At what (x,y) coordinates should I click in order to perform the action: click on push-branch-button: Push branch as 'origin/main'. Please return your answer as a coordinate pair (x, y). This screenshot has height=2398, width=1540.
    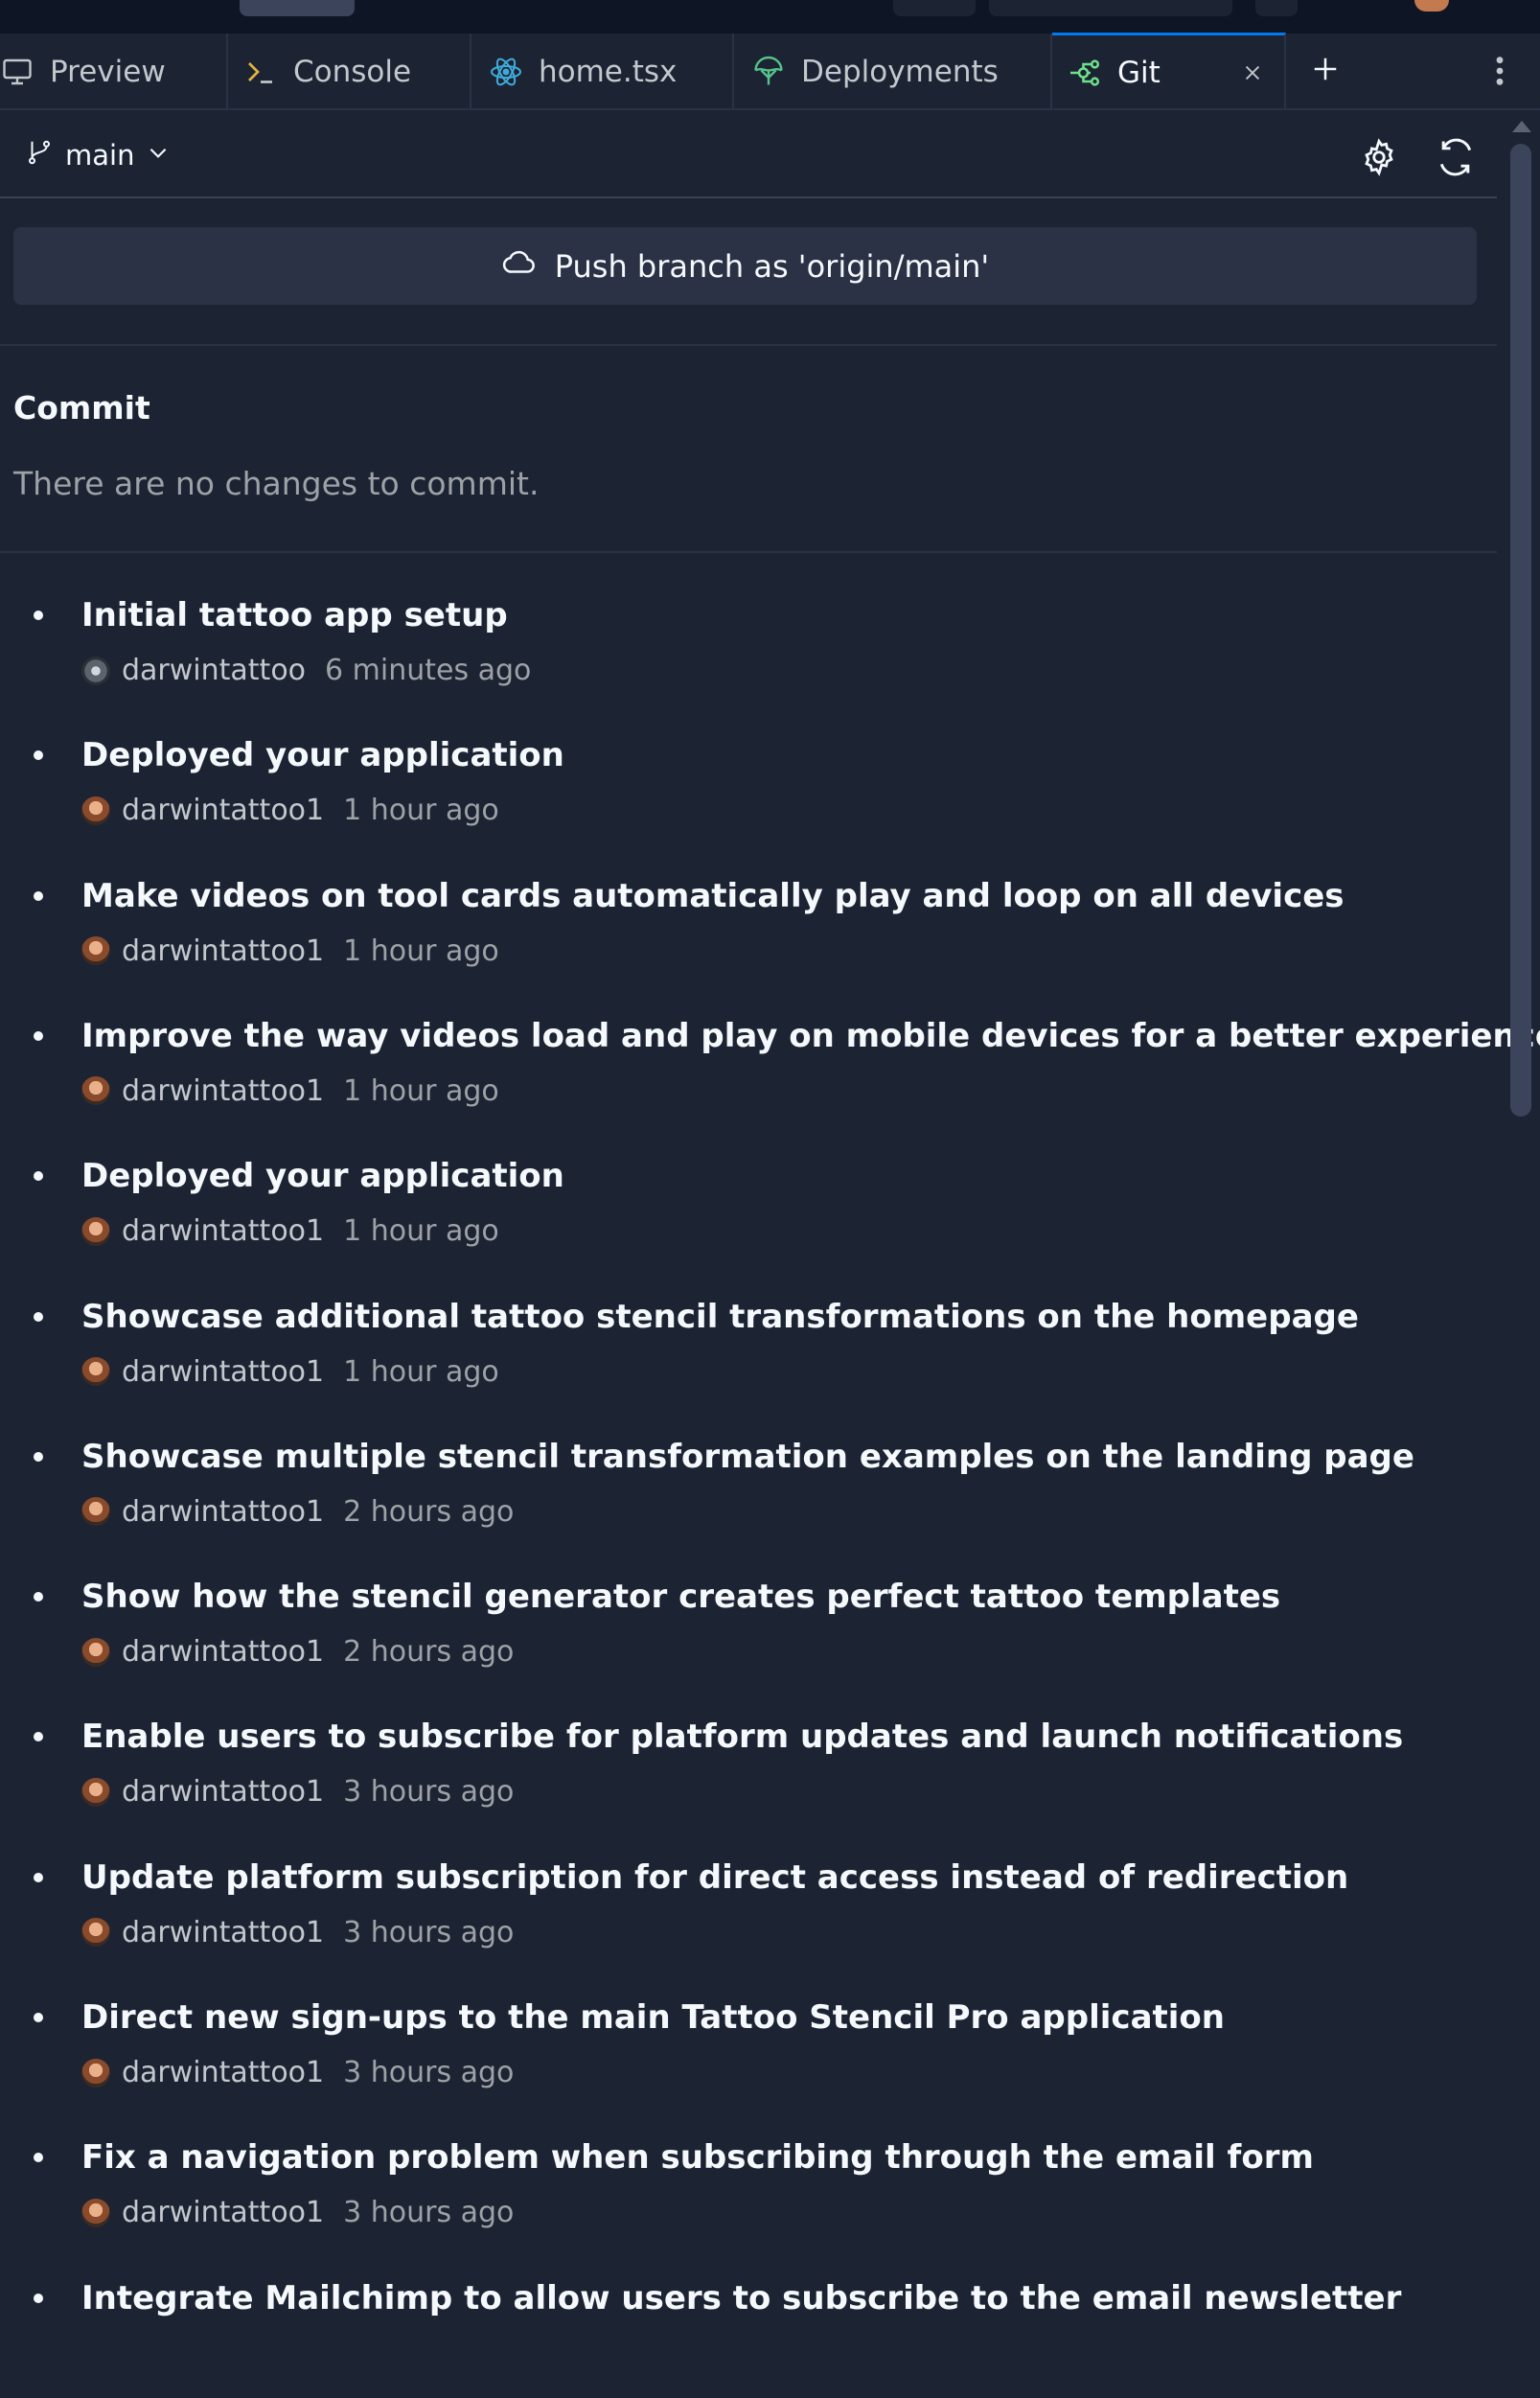
    Looking at the image, I should click on (745, 266).